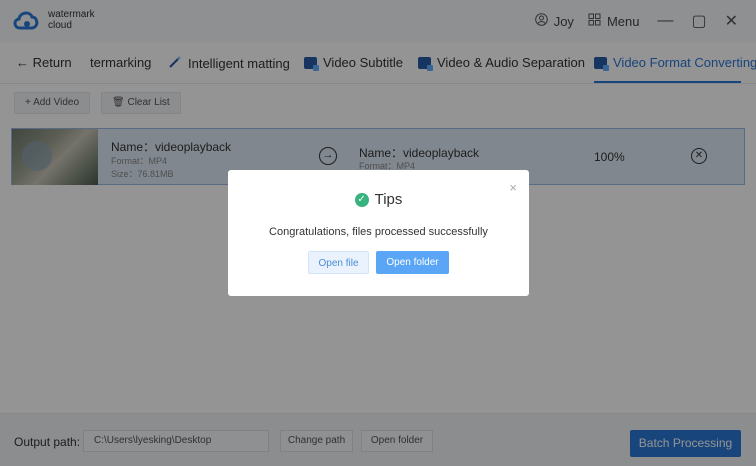 This screenshot has height=466, width=756. What do you see at coordinates (361, 199) in the screenshot?
I see `success-check-icon: ✓` at bounding box center [361, 199].